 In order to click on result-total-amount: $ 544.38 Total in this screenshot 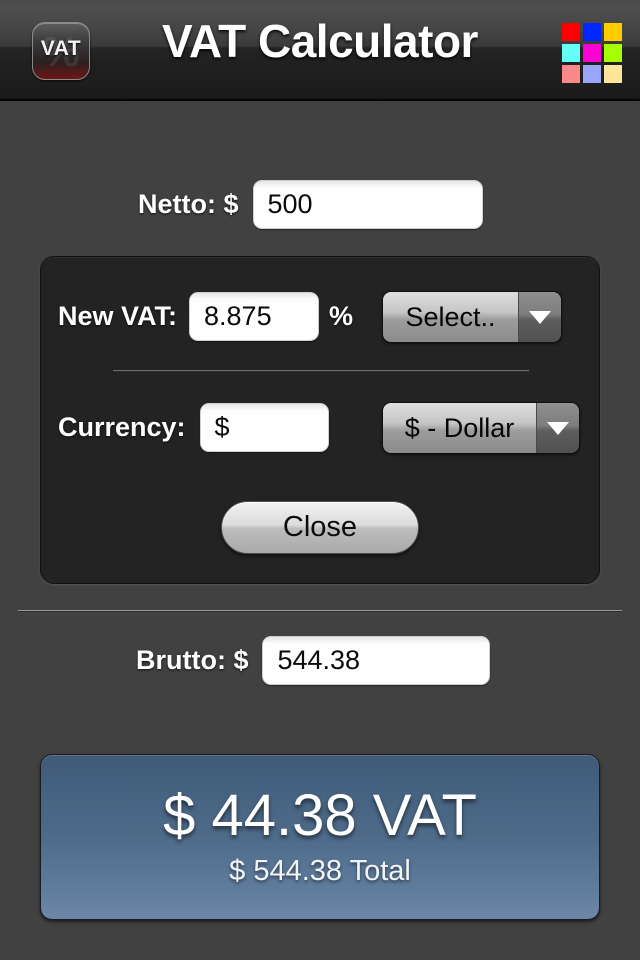, I will do `click(320, 870)`.